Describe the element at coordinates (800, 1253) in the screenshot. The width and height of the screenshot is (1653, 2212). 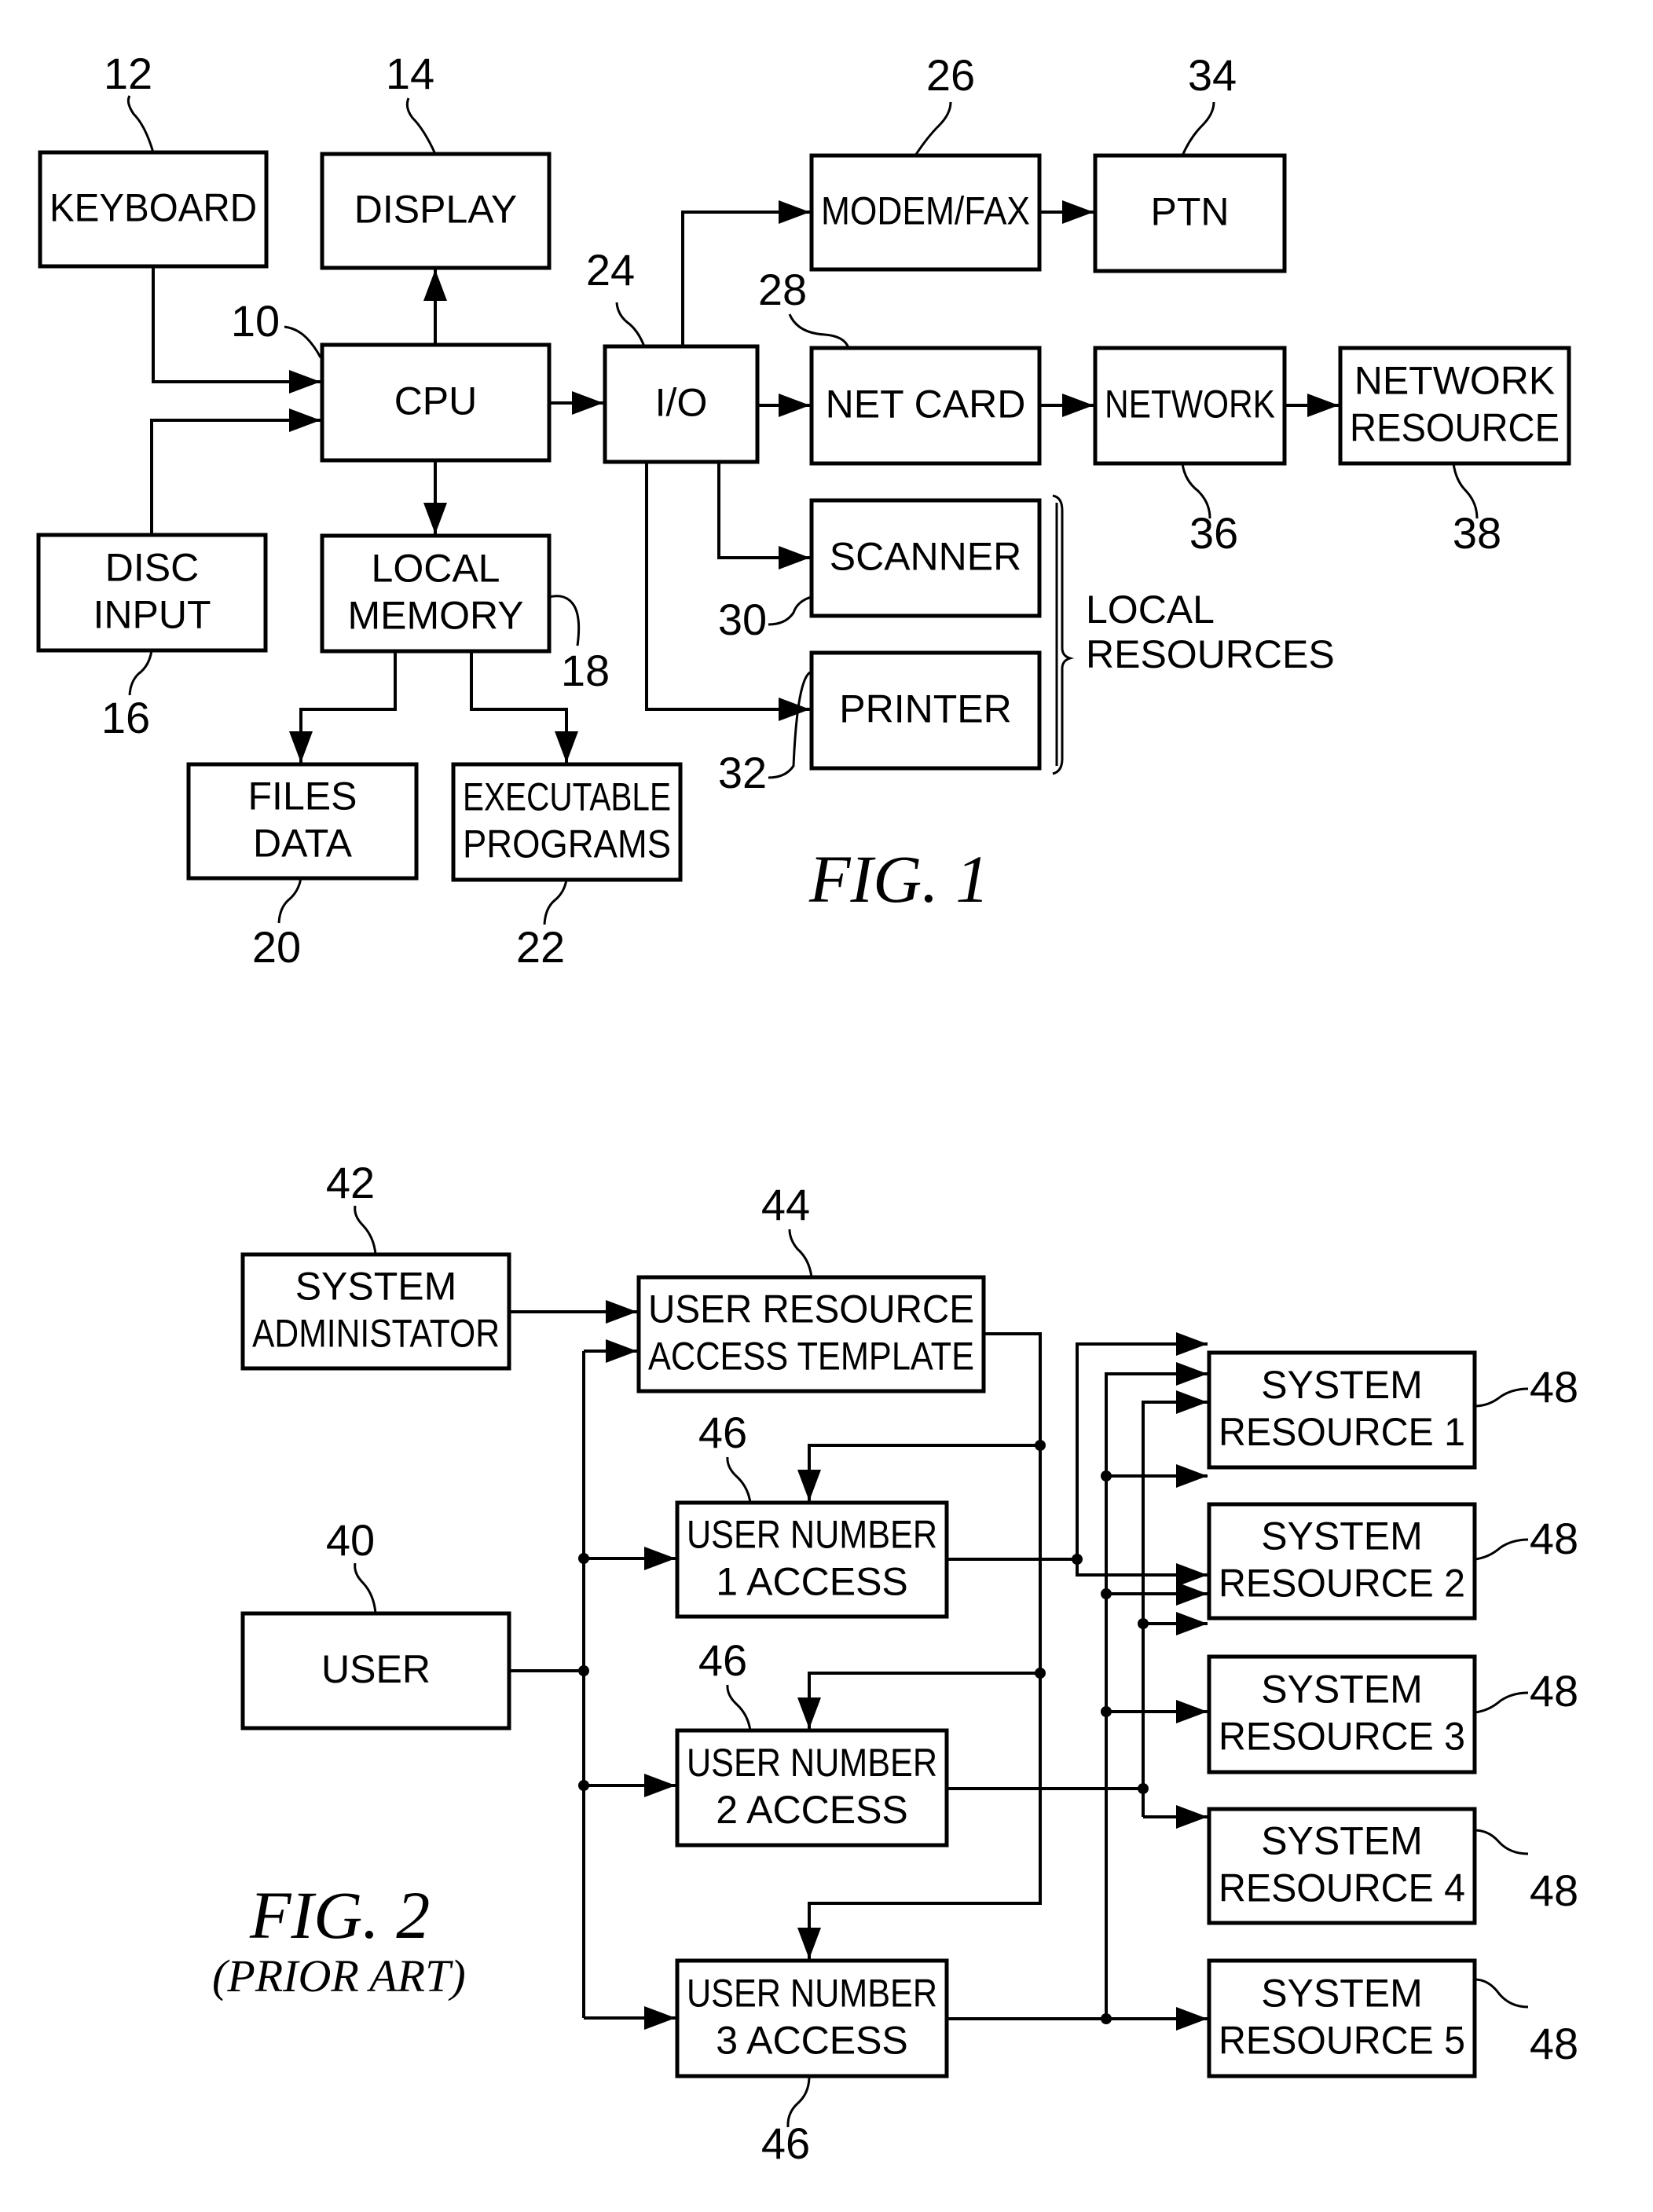
I see `leader-line-user-resource-access-template` at that location.